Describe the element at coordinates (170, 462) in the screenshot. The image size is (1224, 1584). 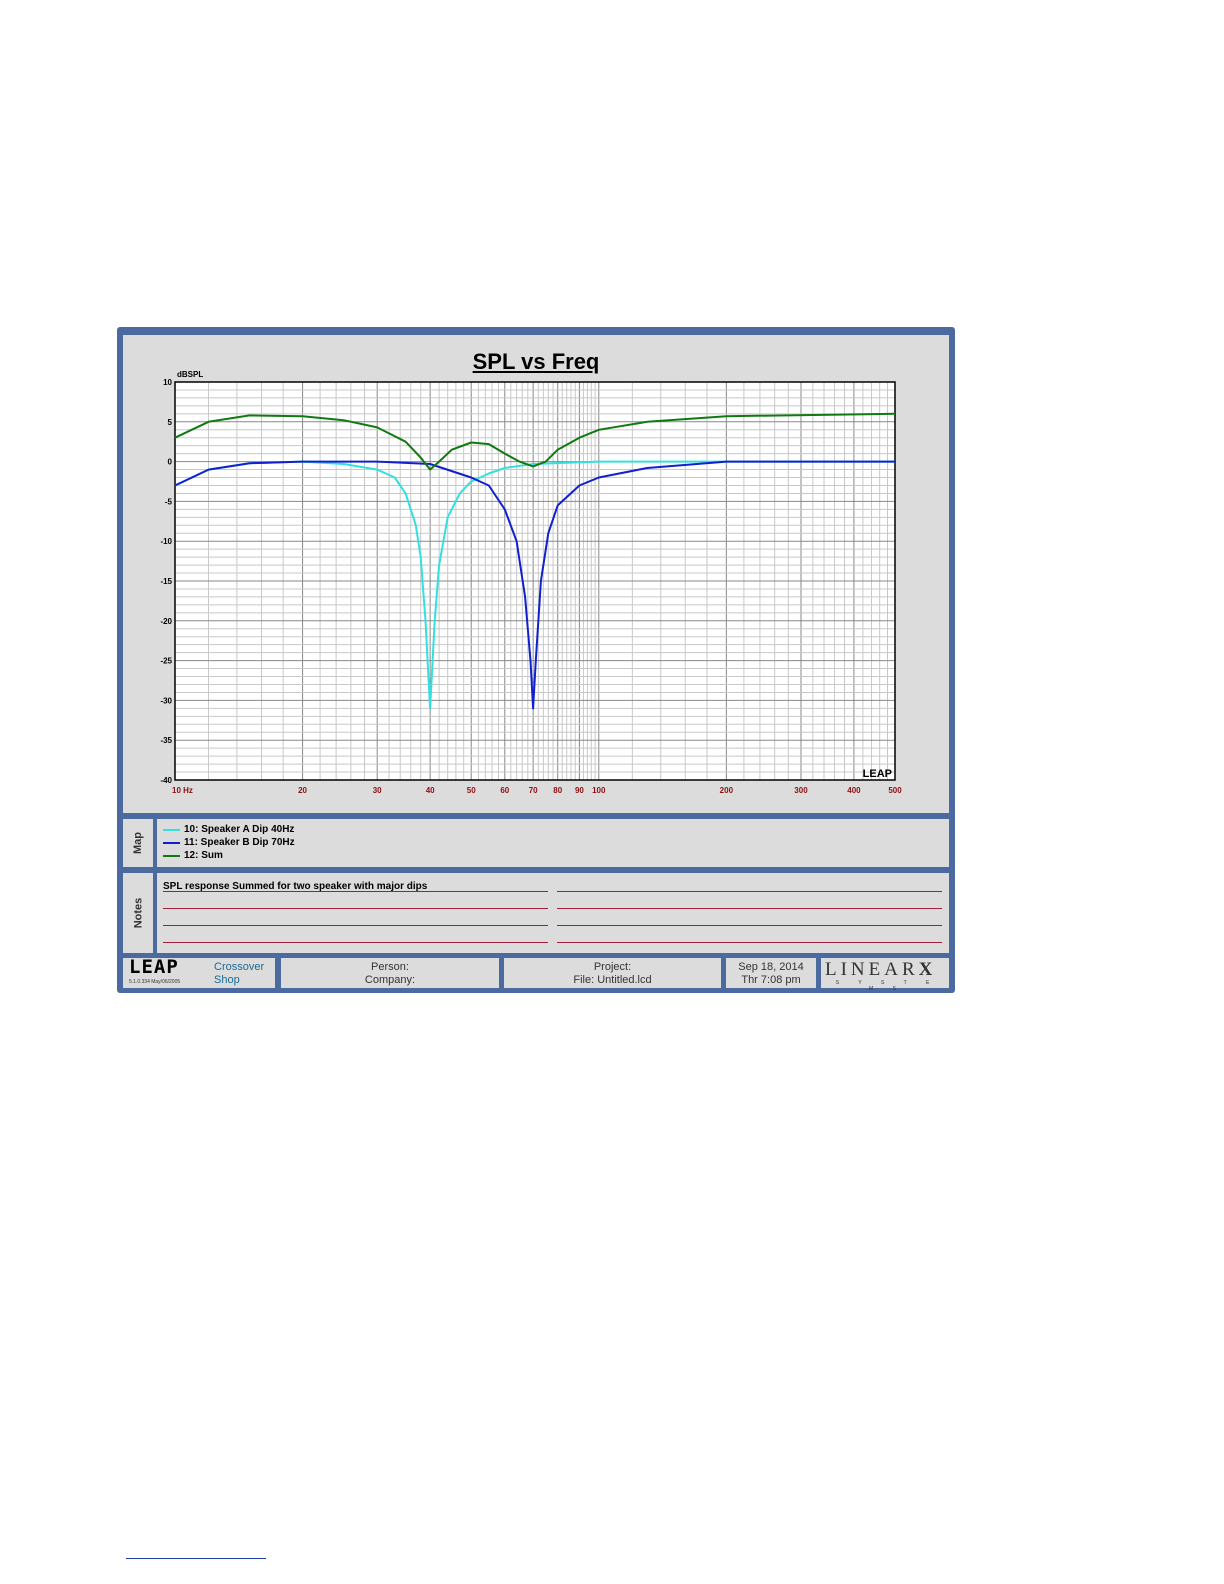
I see `y-tick-label: 0` at that location.